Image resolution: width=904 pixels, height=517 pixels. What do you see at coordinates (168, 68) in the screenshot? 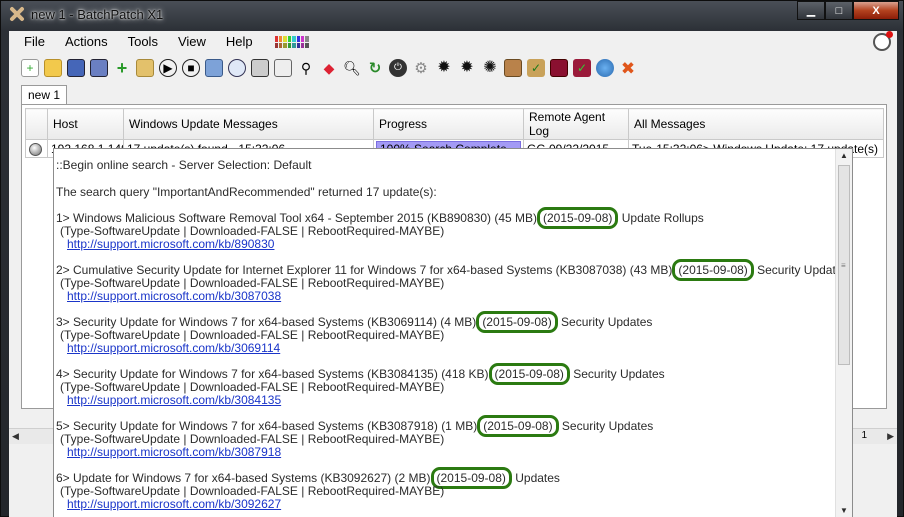
I see `play-icon: ▶` at bounding box center [168, 68].